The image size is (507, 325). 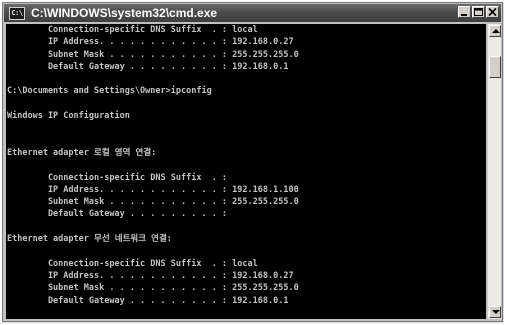 I want to click on console-line: Default Gateway . . . . . . . . . :, so click(x=117, y=214).